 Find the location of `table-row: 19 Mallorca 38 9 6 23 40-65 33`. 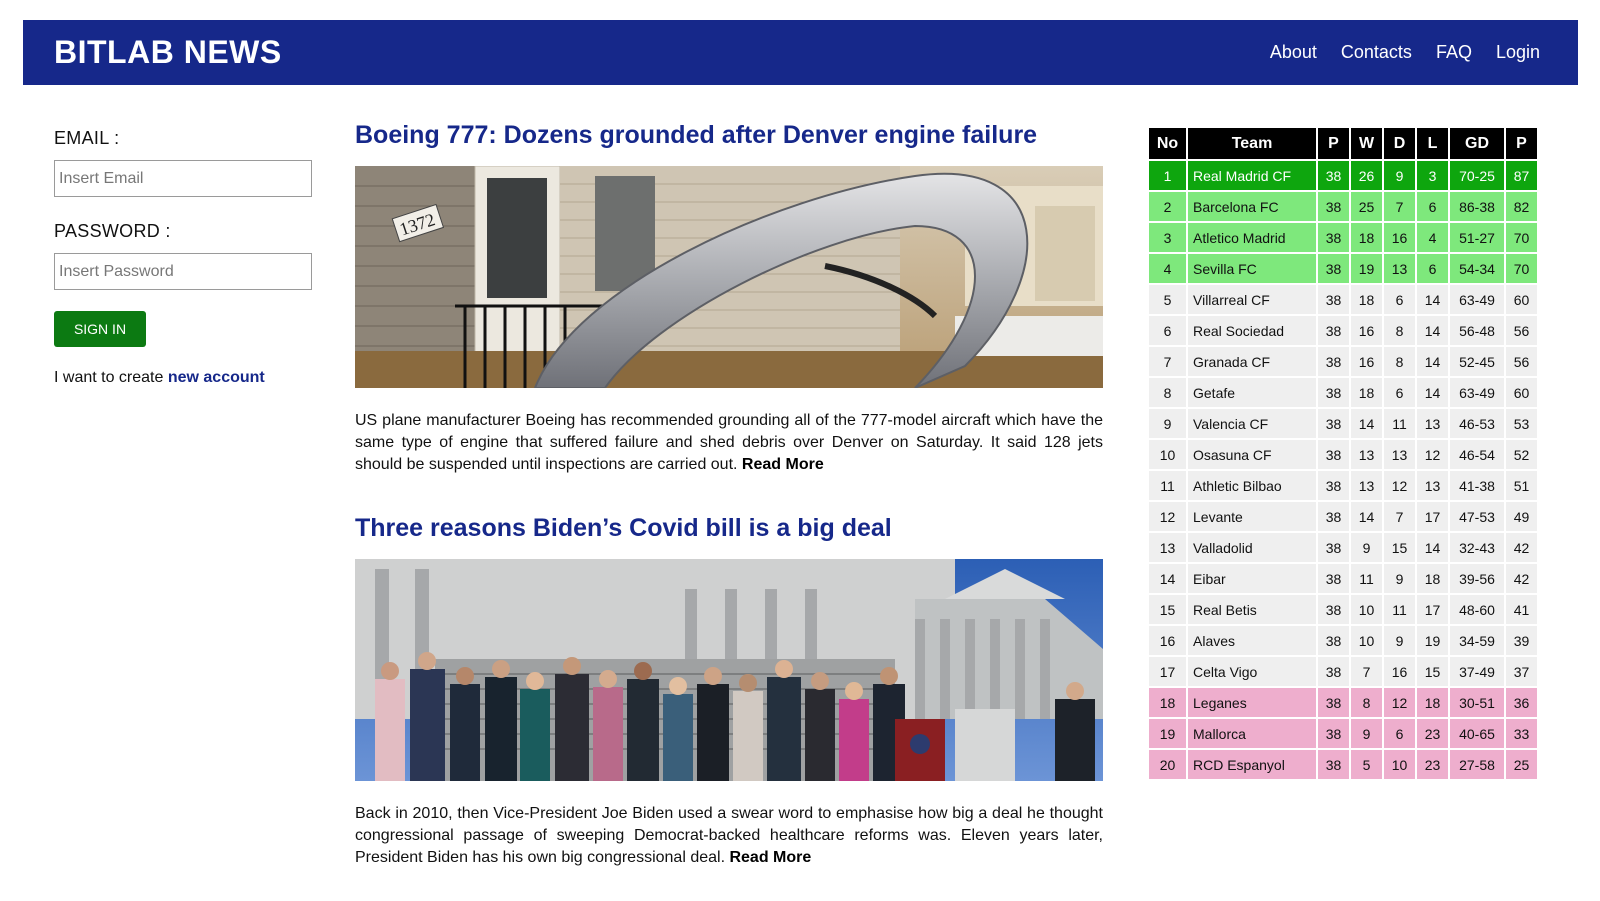

table-row: 19 Mallorca 38 9 6 23 40-65 33 is located at coordinates (1343, 732).